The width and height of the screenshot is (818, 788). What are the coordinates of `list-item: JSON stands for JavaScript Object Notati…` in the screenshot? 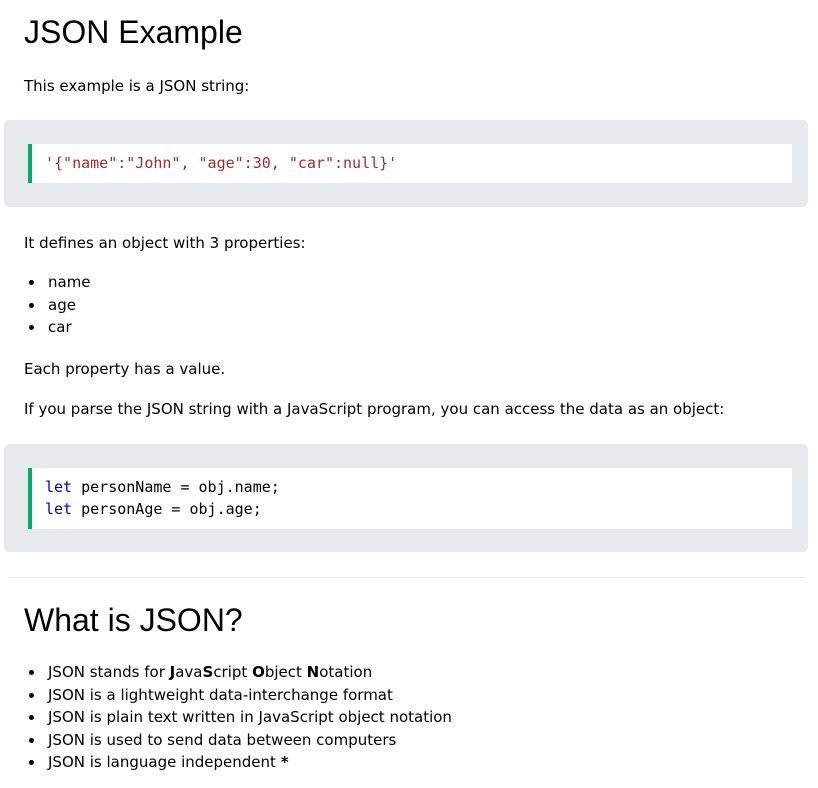 It's located at (240, 672).